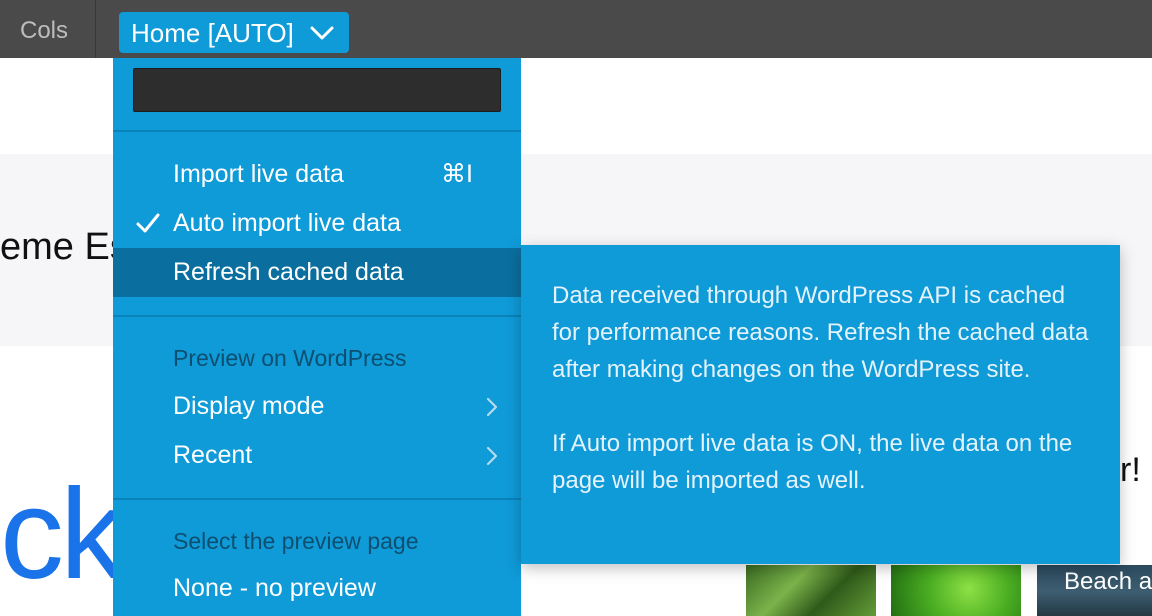 Image resolution: width=1152 pixels, height=616 pixels. What do you see at coordinates (213, 455) in the screenshot?
I see `menu-item-label: Recent` at bounding box center [213, 455].